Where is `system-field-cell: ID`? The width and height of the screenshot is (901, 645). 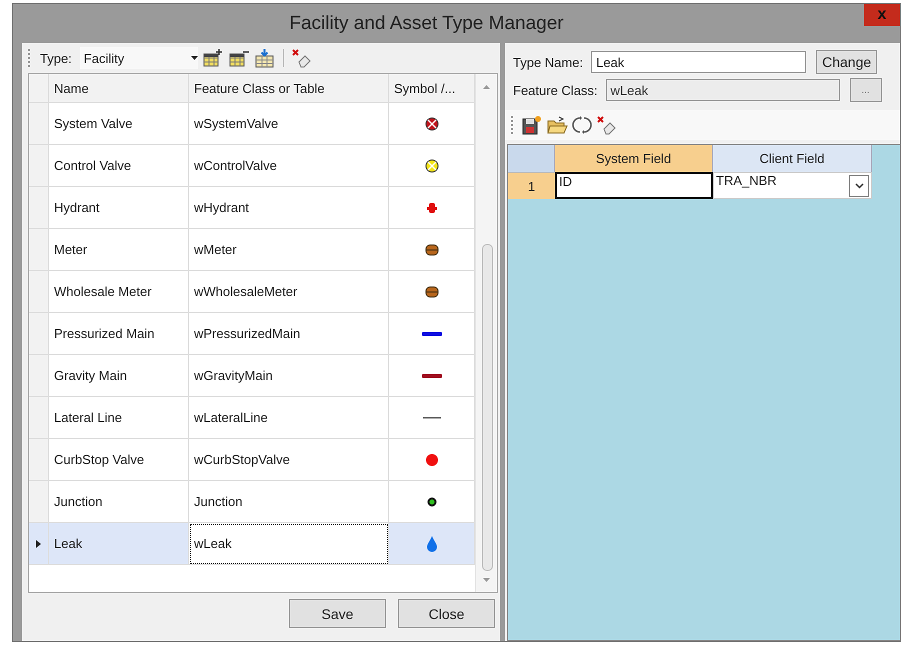 system-field-cell: ID is located at coordinates (634, 185).